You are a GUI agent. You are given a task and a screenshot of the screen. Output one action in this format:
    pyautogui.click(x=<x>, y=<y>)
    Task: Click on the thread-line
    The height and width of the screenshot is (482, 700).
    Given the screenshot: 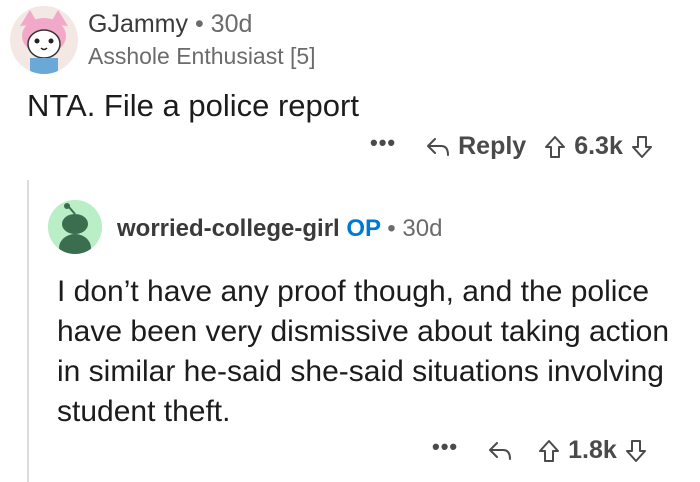 What is the action you would take?
    pyautogui.click(x=28, y=331)
    